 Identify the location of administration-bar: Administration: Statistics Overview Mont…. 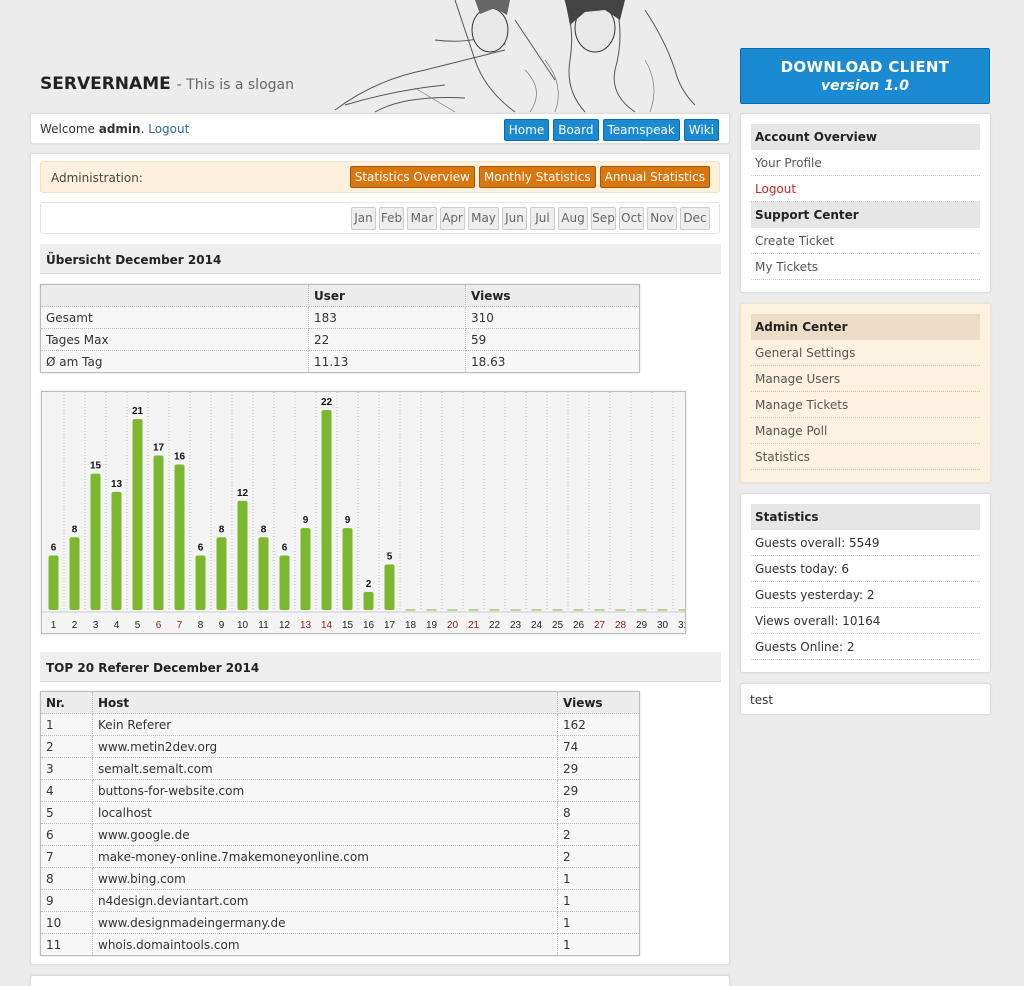
(380, 177).